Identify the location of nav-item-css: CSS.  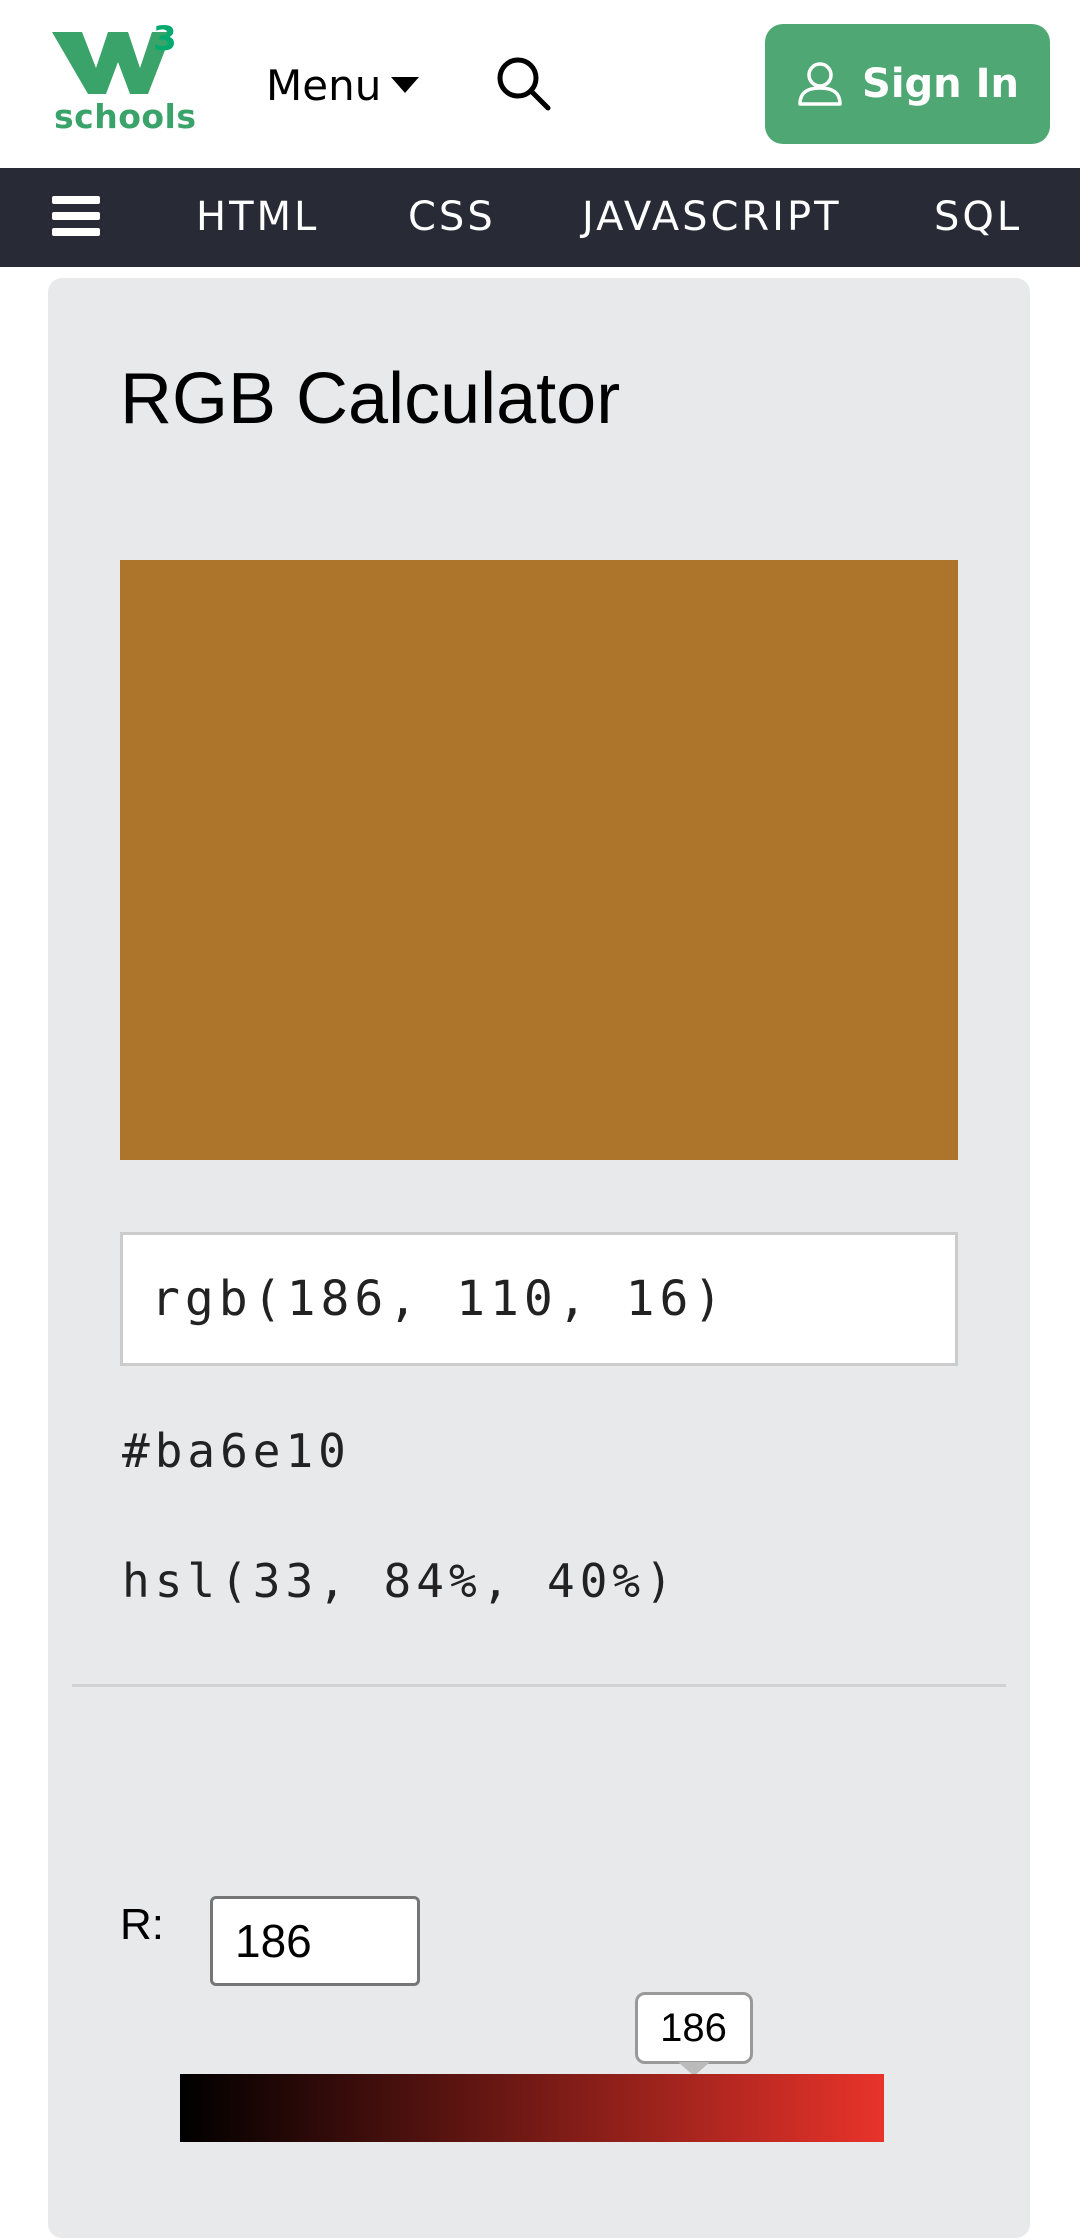
(452, 217).